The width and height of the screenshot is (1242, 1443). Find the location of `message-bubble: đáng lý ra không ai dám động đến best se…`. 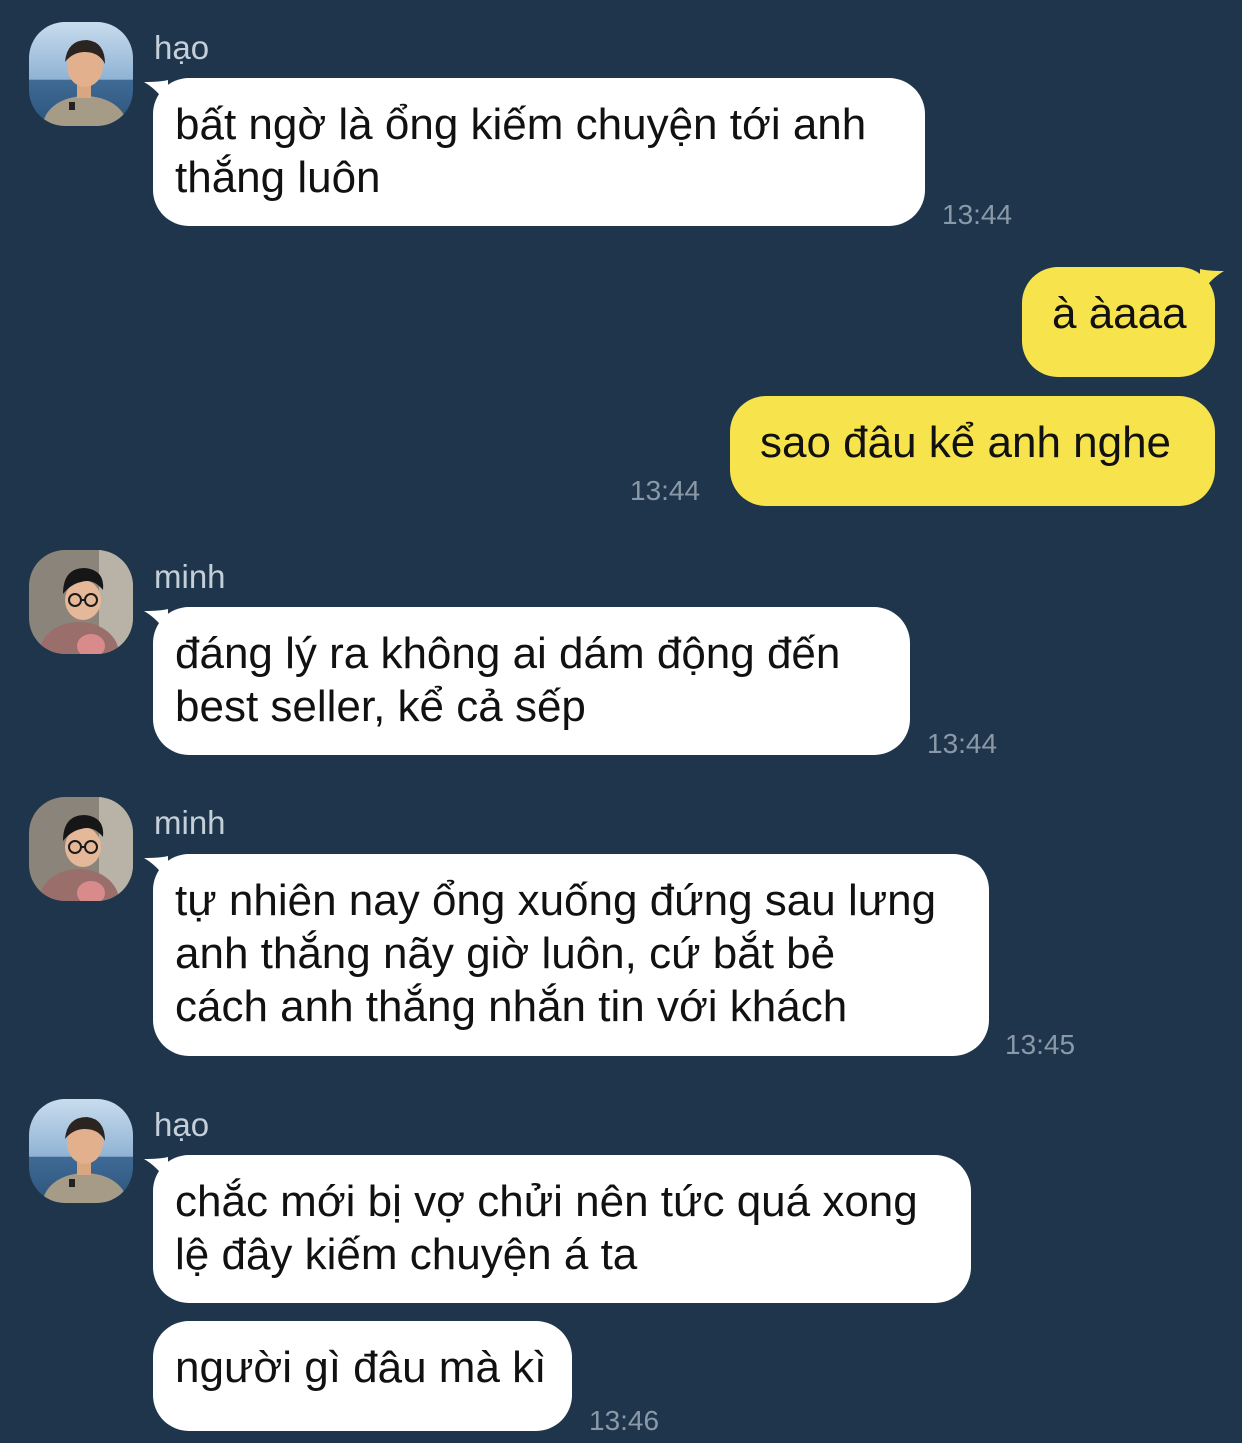

message-bubble: đáng lý ra không ai dám động đến best se… is located at coordinates (531, 681).